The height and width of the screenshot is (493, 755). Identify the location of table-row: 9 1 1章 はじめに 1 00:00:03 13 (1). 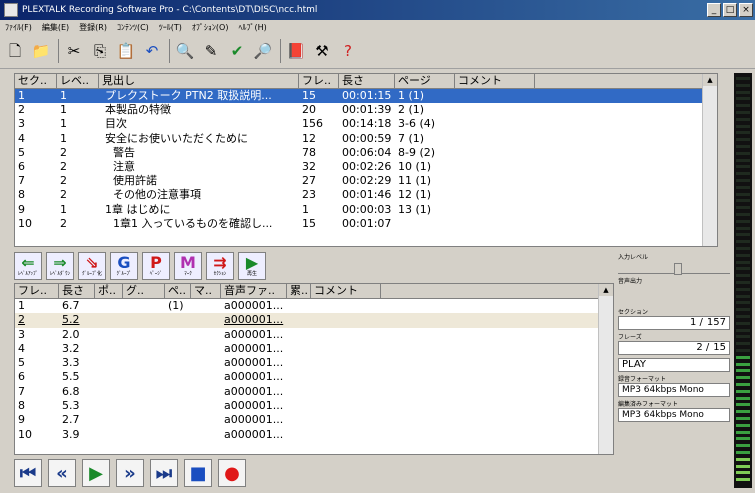
(366, 210).